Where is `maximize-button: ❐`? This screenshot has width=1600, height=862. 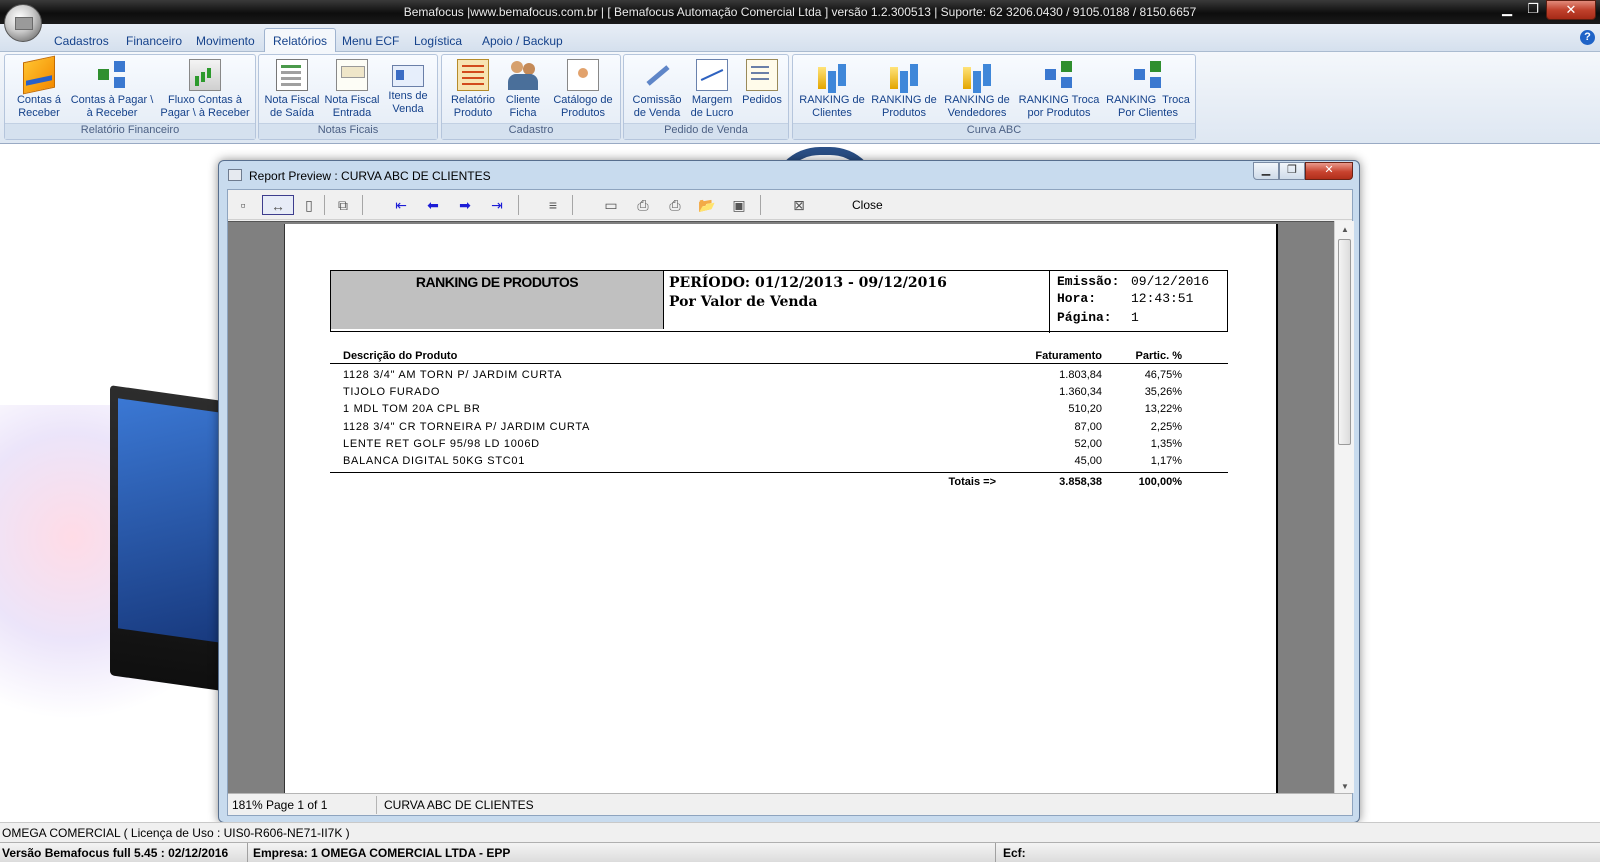 maximize-button: ❐ is located at coordinates (1533, 10).